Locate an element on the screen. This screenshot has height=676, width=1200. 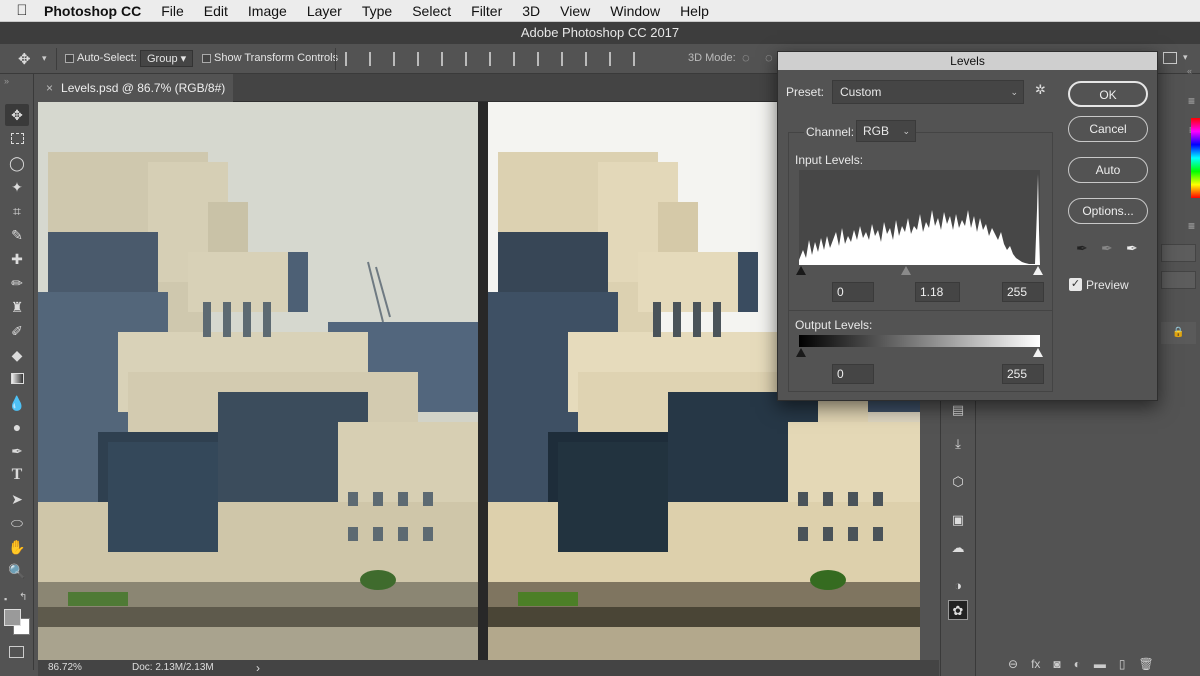
align-hcenter-icon is located at coordinates (447, 59).